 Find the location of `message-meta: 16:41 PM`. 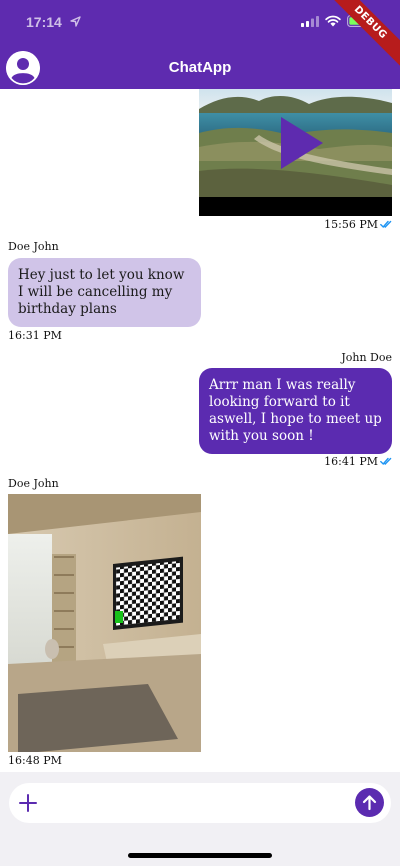

message-meta: 16:41 PM is located at coordinates (358, 461).